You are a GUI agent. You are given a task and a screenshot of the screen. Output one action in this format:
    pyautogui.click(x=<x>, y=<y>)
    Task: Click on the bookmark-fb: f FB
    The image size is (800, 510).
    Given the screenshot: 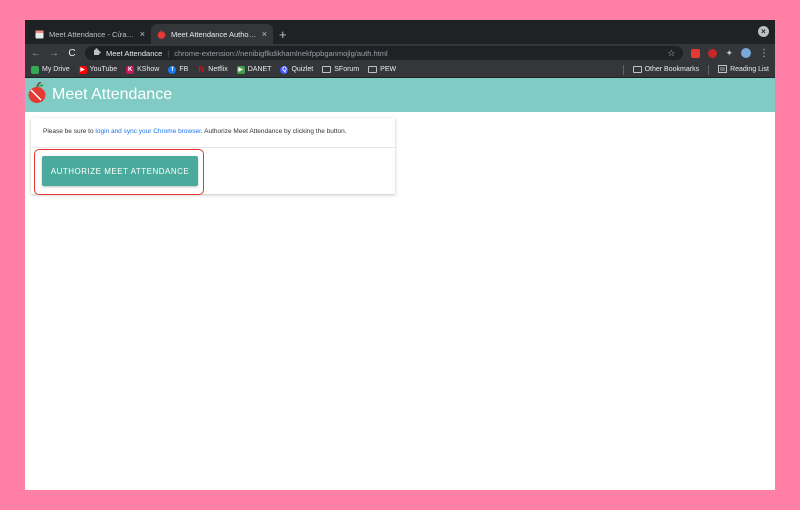 What is the action you would take?
    pyautogui.click(x=178, y=69)
    